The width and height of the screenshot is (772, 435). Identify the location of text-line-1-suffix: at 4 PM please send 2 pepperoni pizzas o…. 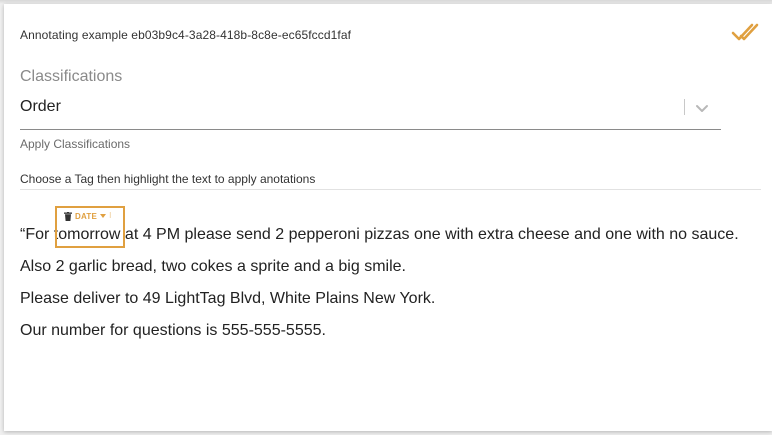
(429, 234).